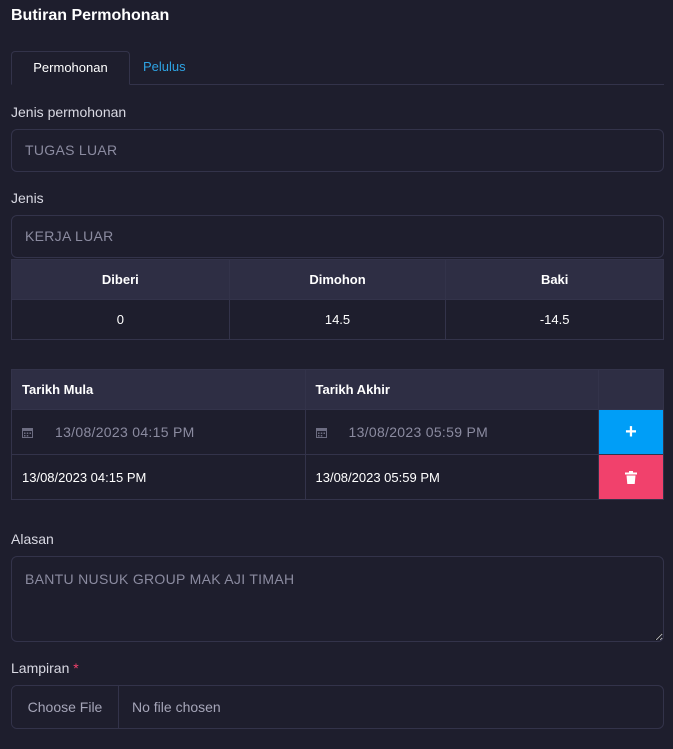 The height and width of the screenshot is (749, 673). What do you see at coordinates (164, 68) in the screenshot?
I see `tab-pelulus: Pelulus` at bounding box center [164, 68].